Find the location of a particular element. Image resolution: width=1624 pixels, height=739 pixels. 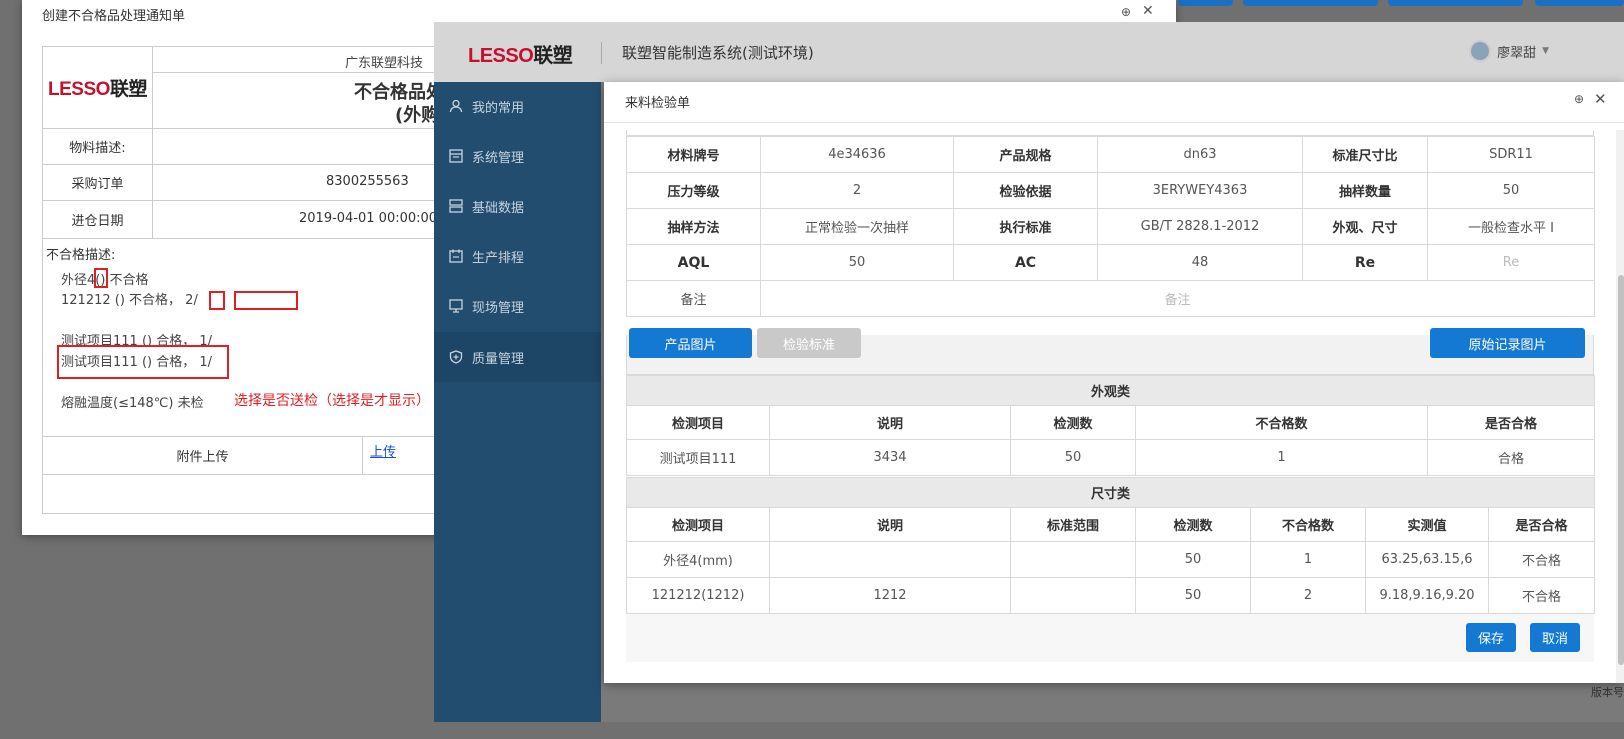

aql-value: 50 is located at coordinates (857, 262).